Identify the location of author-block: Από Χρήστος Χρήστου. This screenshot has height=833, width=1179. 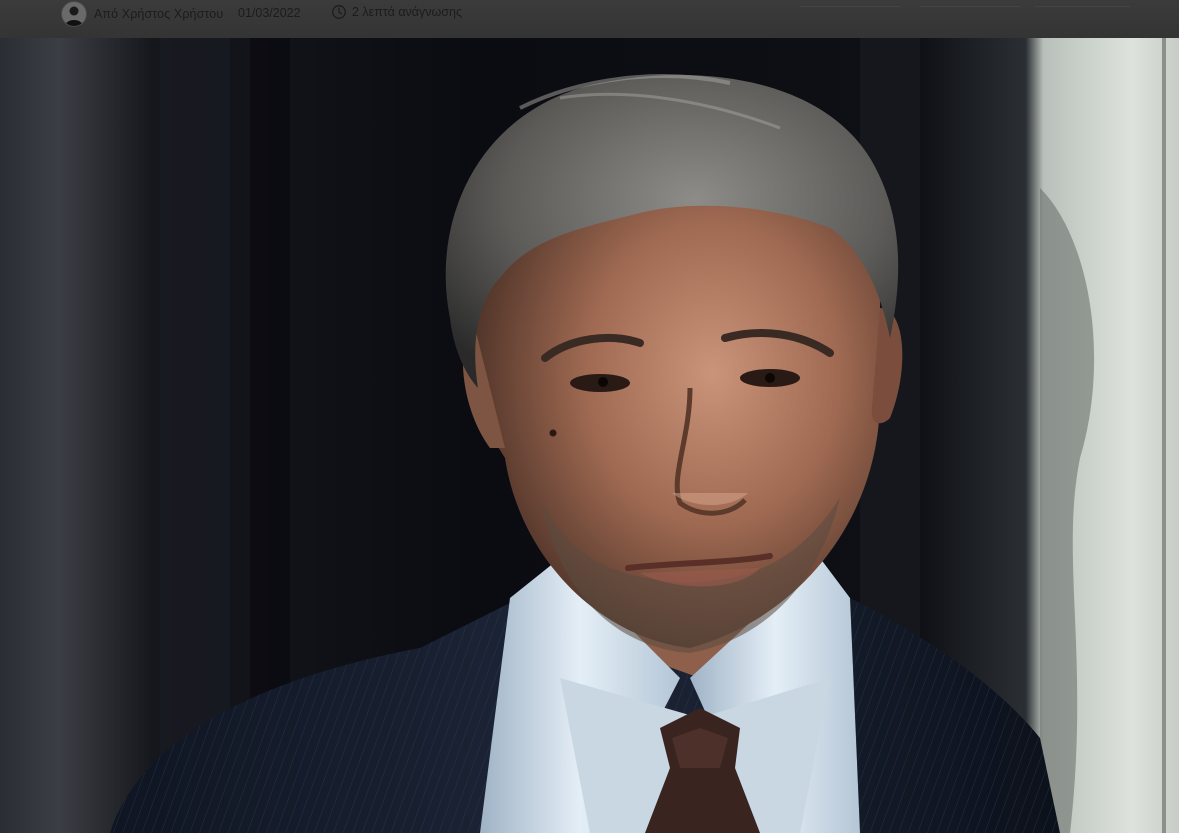
(142, 14).